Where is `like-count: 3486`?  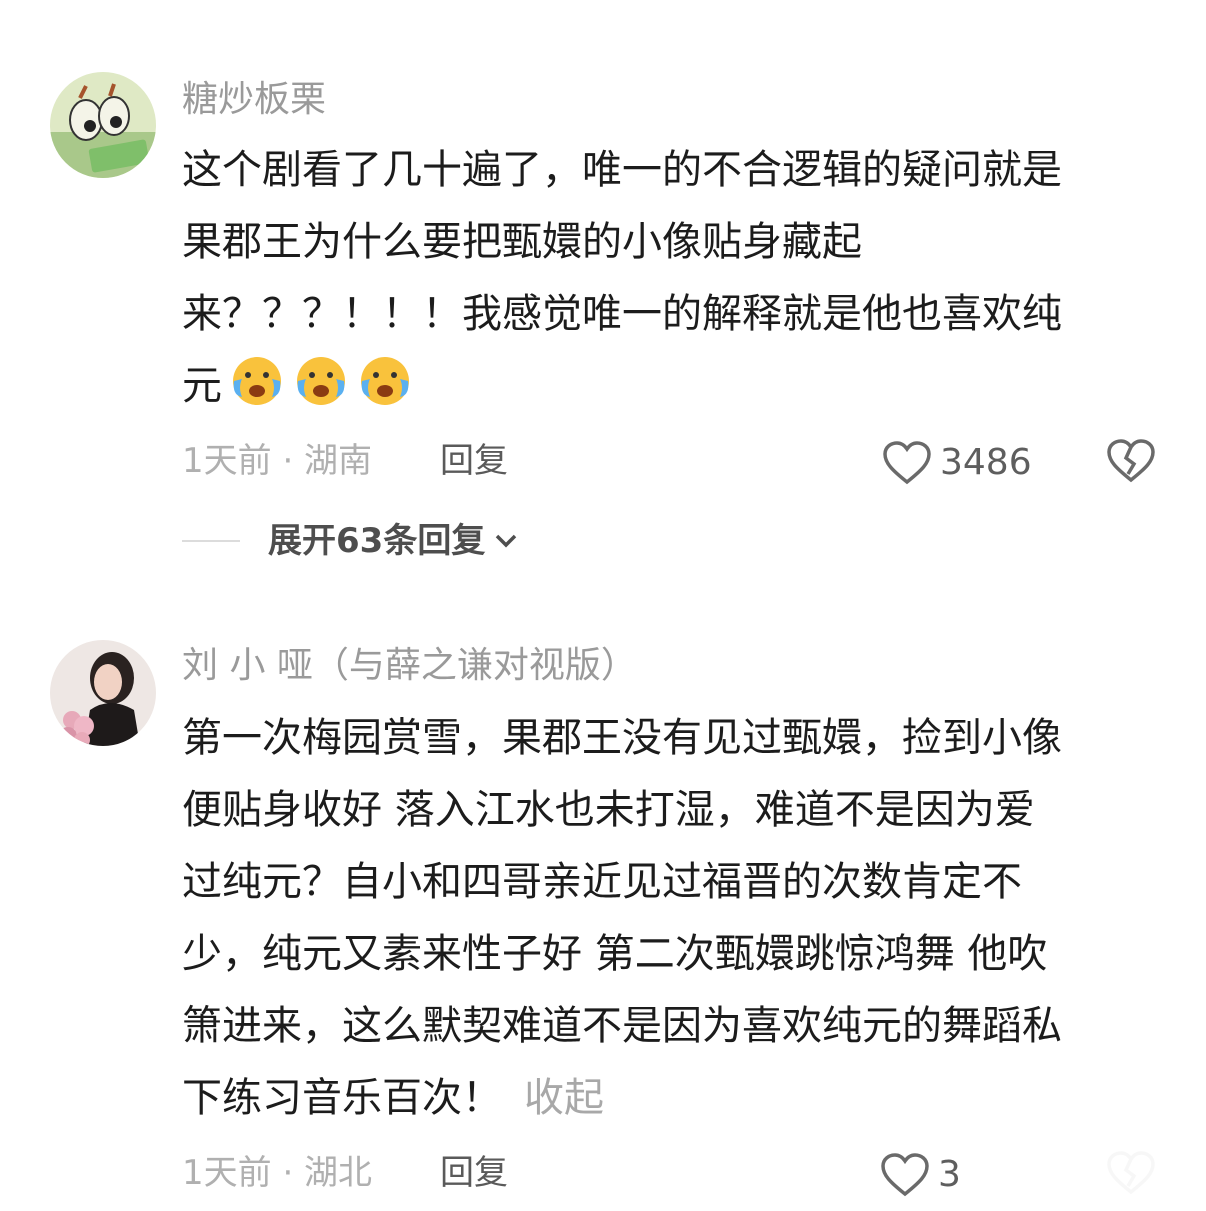
like-count: 3486 is located at coordinates (986, 462).